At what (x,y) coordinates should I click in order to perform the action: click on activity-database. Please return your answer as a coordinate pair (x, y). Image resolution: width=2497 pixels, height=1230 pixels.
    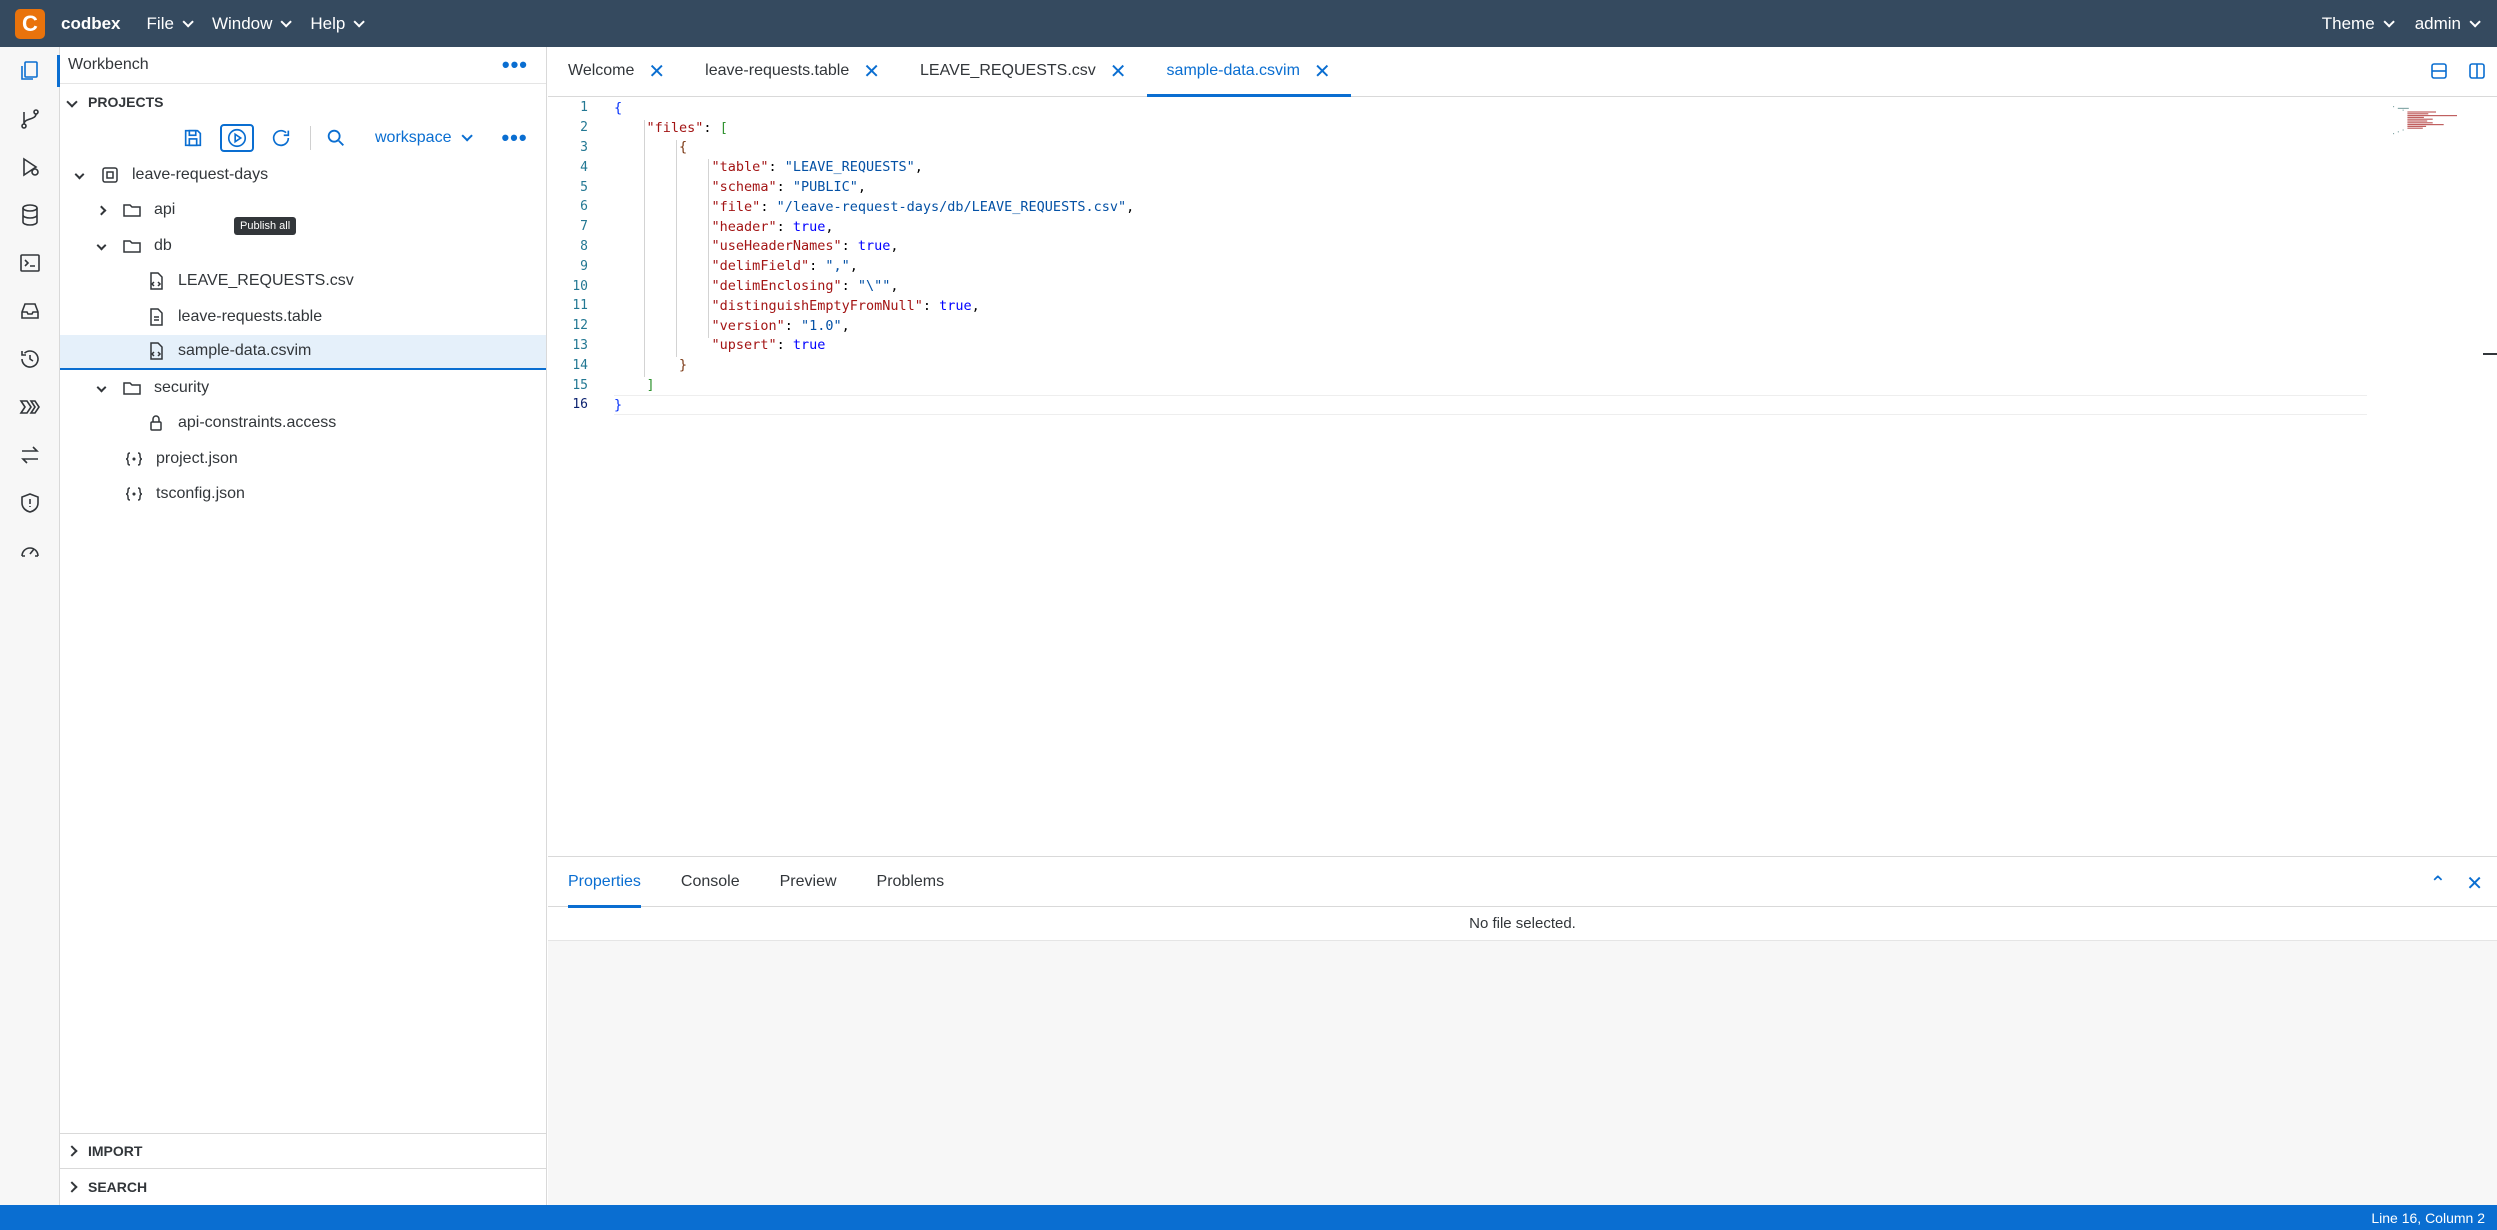
    Looking at the image, I should click on (30, 215).